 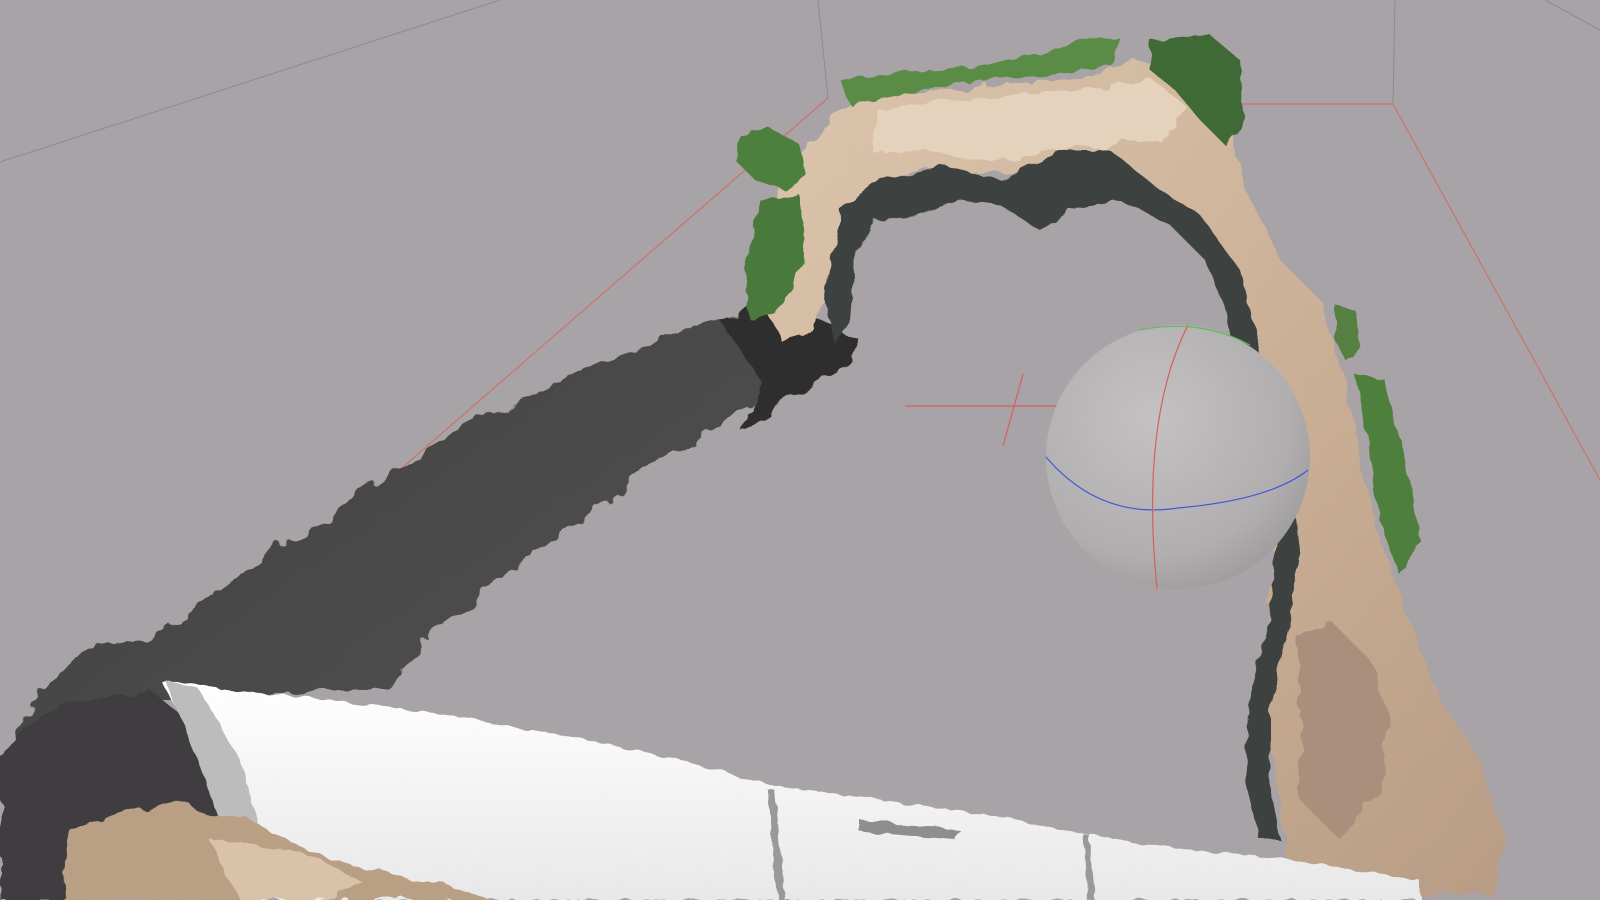 I want to click on navigation-sphere, so click(x=1177, y=457).